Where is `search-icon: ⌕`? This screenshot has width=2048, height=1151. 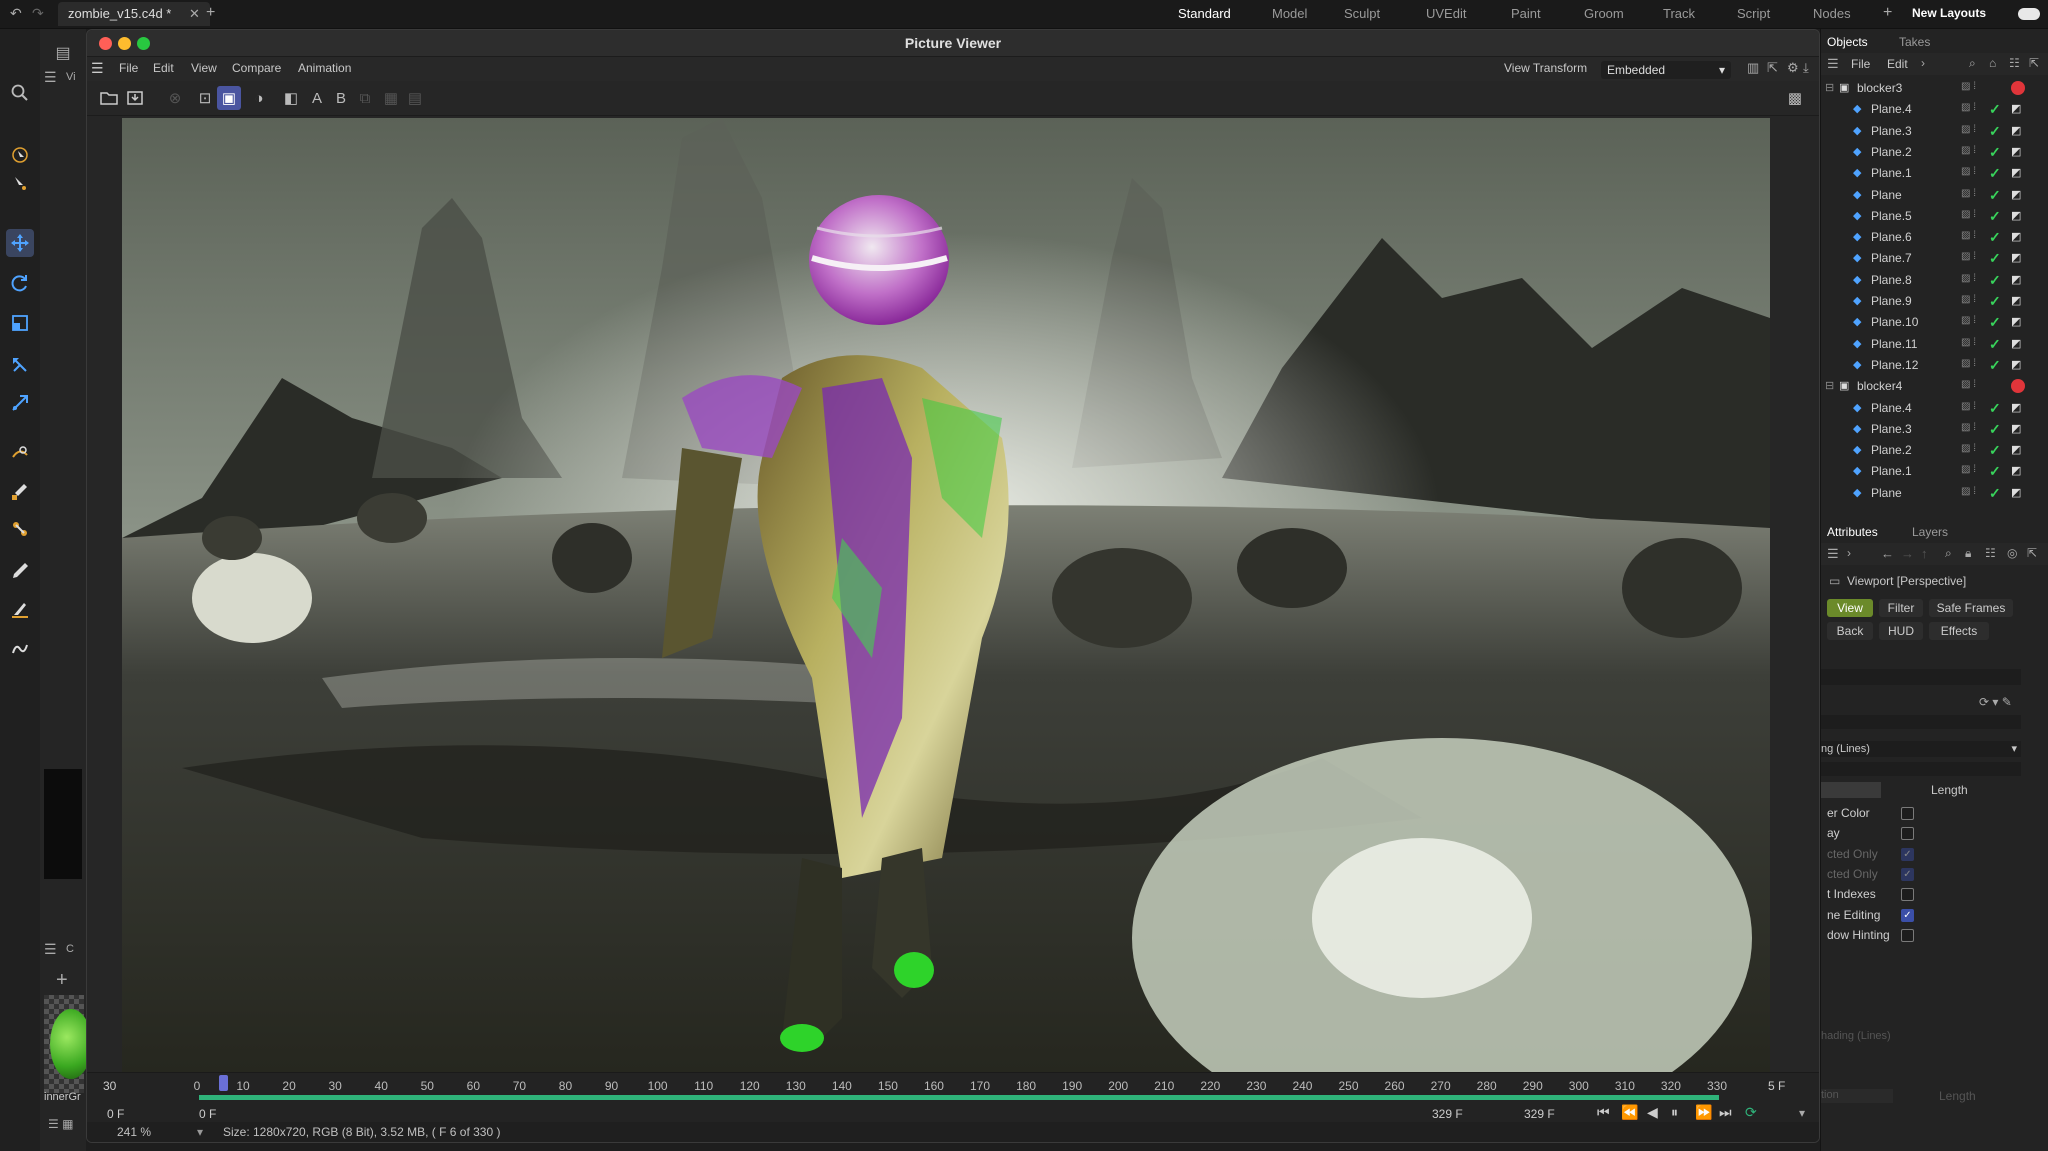 search-icon: ⌕ is located at coordinates (1948, 553).